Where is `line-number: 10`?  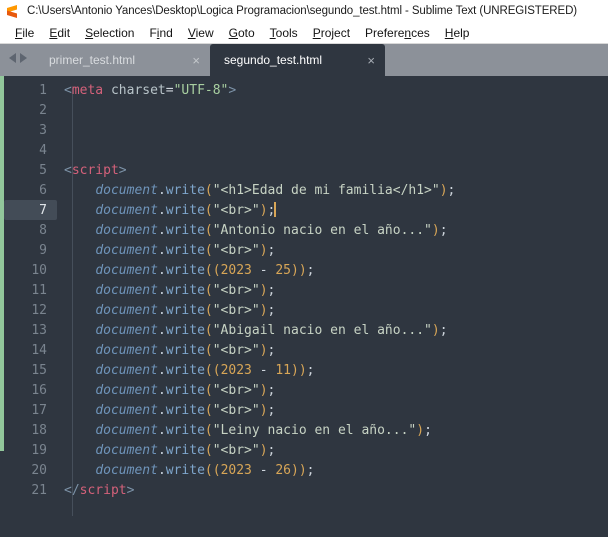 line-number: 10 is located at coordinates (39, 270).